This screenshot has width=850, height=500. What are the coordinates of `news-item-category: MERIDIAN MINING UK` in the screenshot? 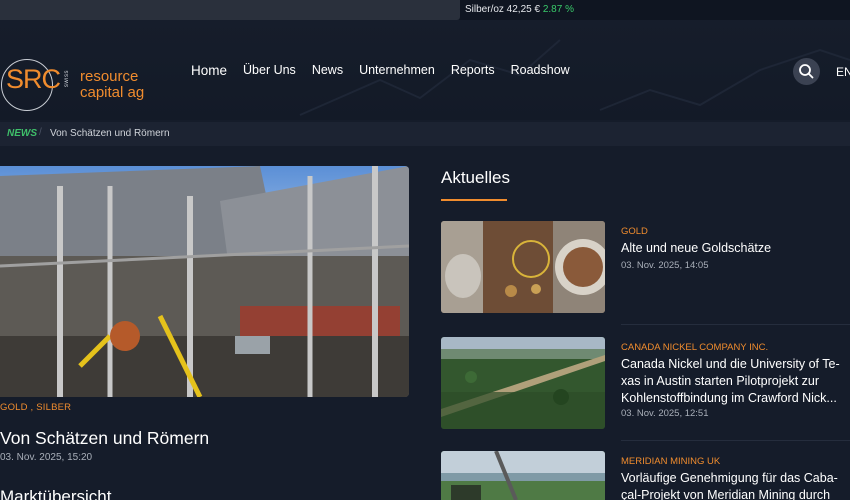 It's located at (670, 461).